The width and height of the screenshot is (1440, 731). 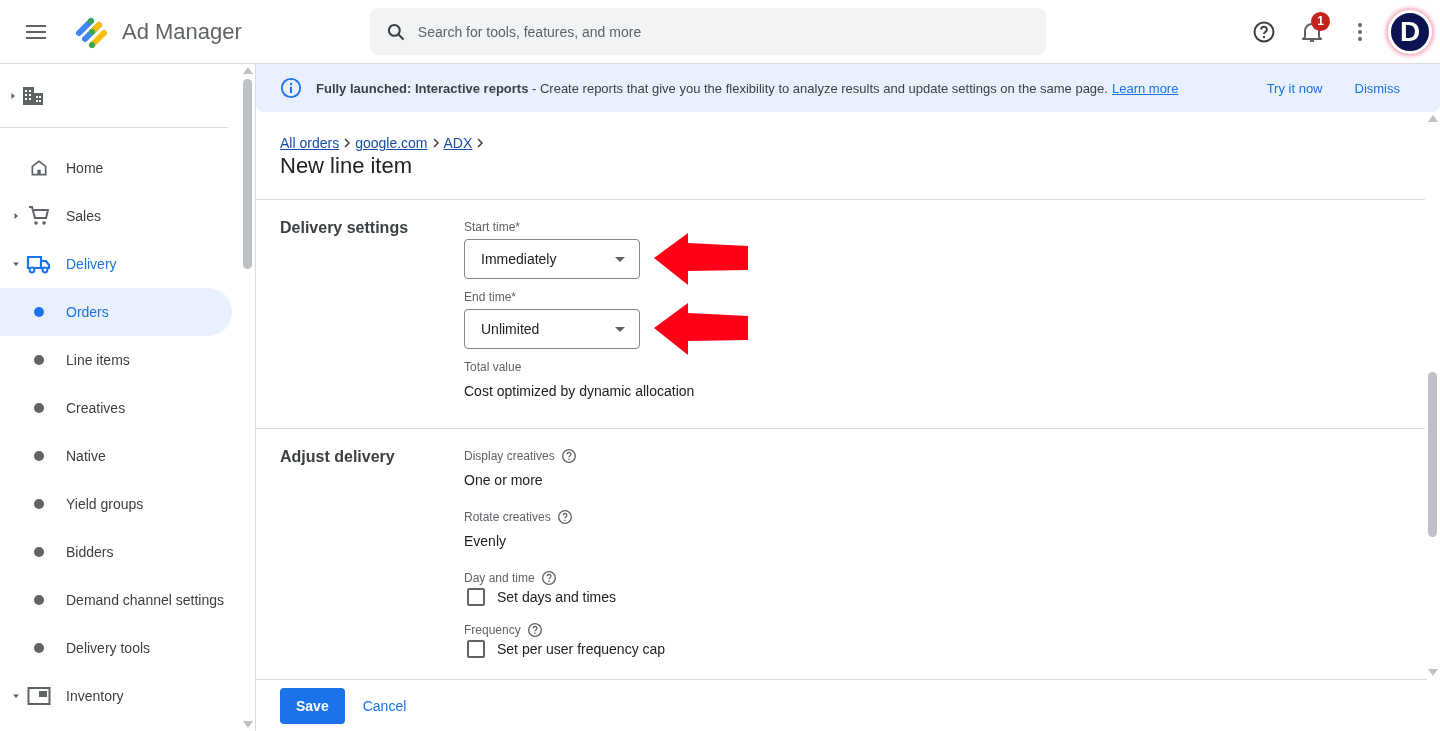 What do you see at coordinates (492, 630) in the screenshot?
I see `field-label: Frequency` at bounding box center [492, 630].